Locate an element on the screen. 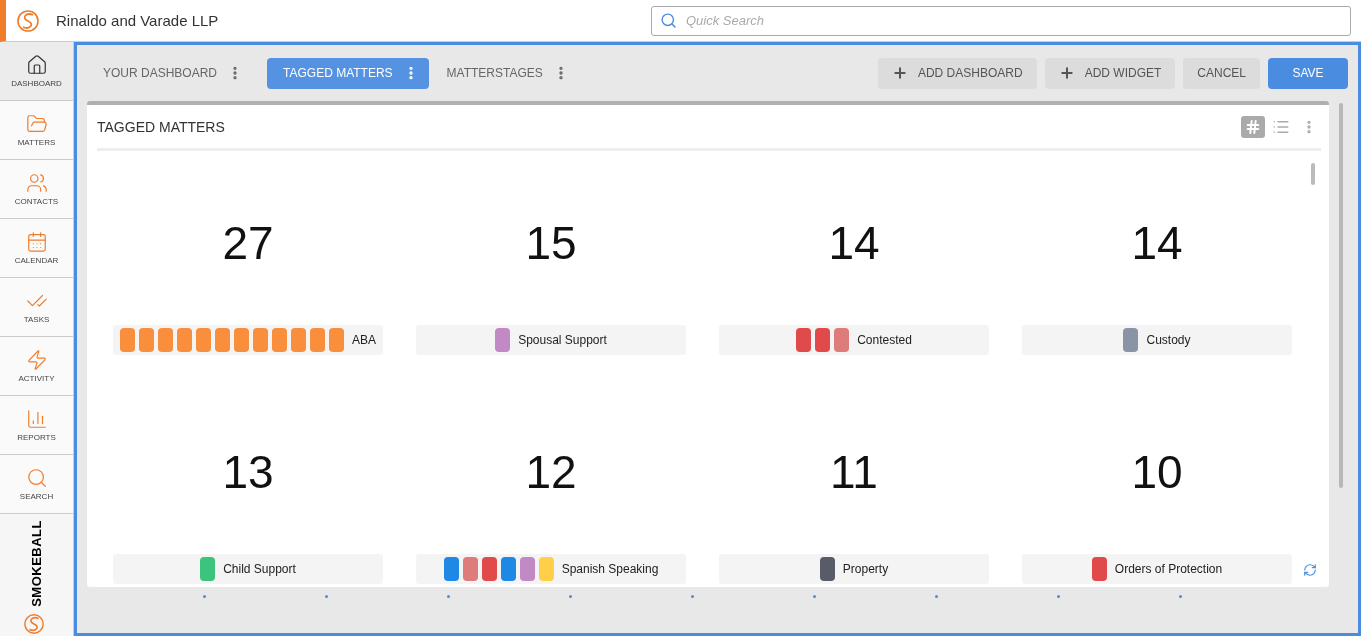  sidebar-item: CALENDAR is located at coordinates (36, 248).